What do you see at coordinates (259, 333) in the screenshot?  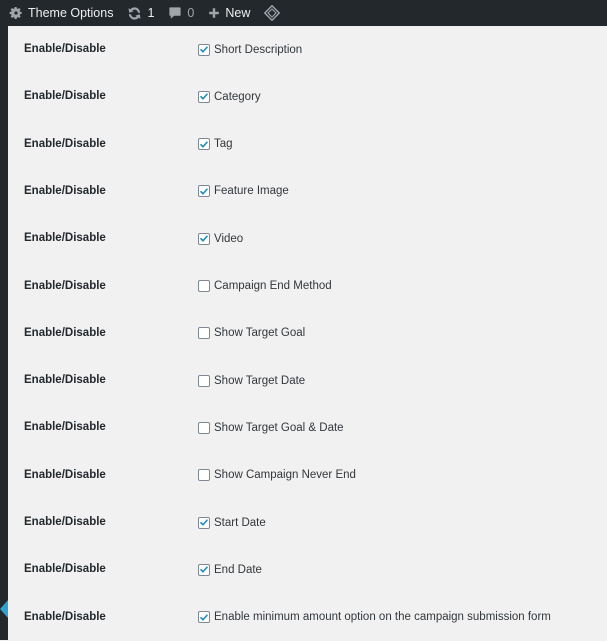 I see `option-label: Show Target Goal` at bounding box center [259, 333].